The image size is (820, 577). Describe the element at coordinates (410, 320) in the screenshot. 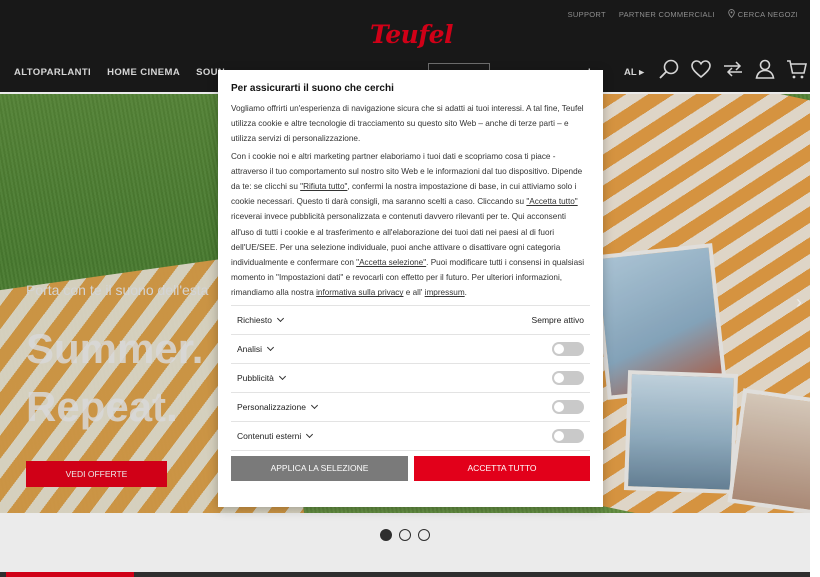

I see `category-row-required: Richiesto Sempre attivo` at that location.